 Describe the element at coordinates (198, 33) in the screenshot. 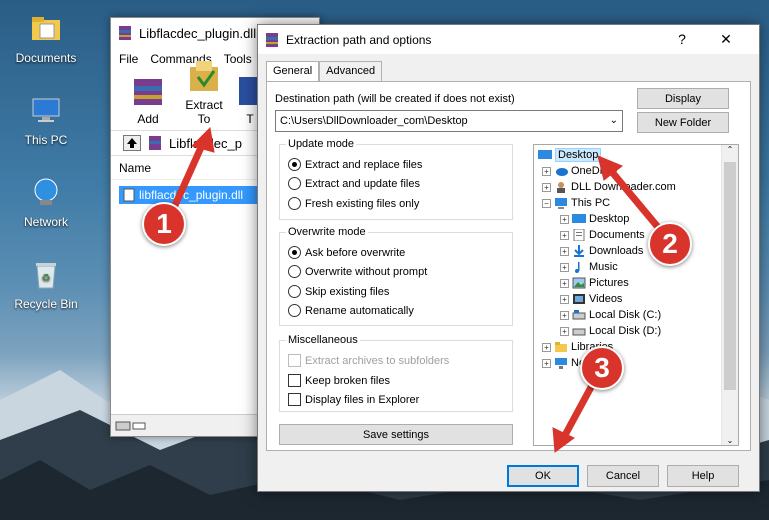

I see `winrar-title: Libflacdec_plugin.dll` at that location.